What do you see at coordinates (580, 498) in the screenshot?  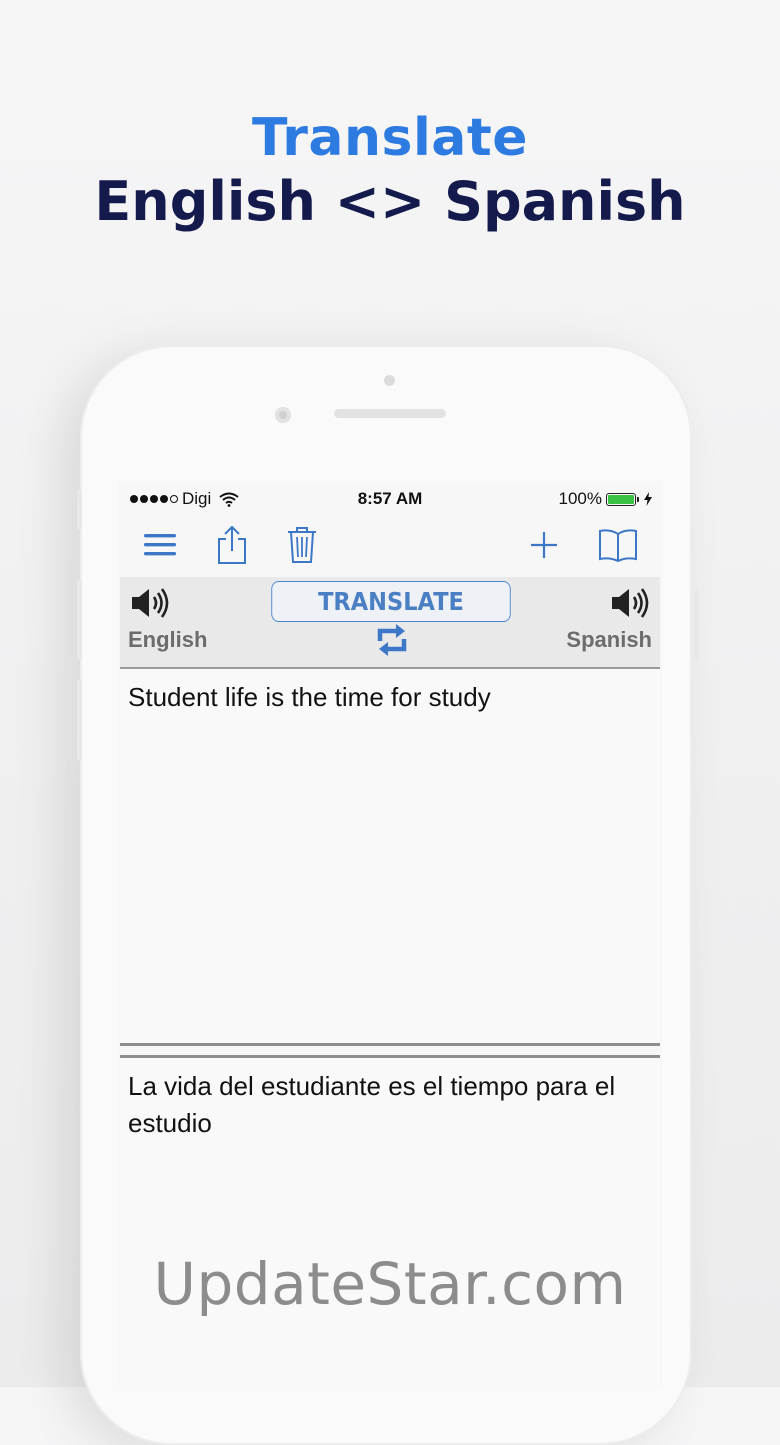 I see `battery-percent: 100%` at bounding box center [580, 498].